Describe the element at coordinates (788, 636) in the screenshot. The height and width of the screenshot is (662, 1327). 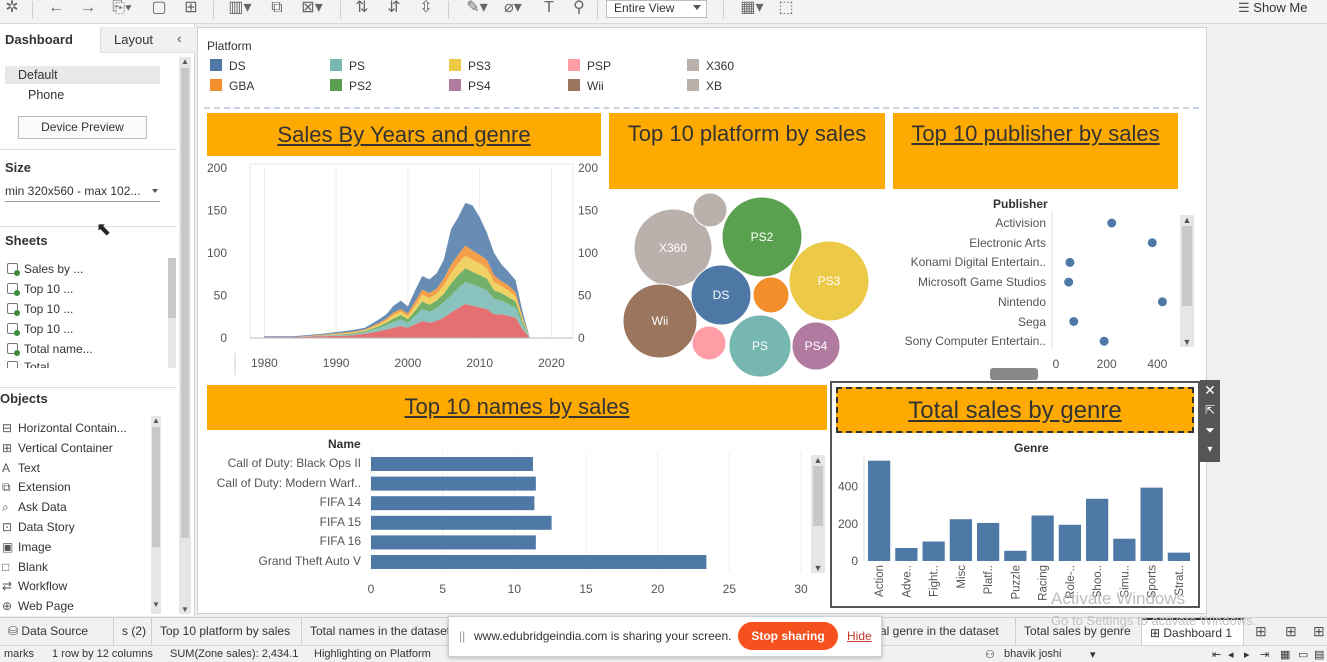
I see `stop-sharing-button: Stop sharing` at that location.